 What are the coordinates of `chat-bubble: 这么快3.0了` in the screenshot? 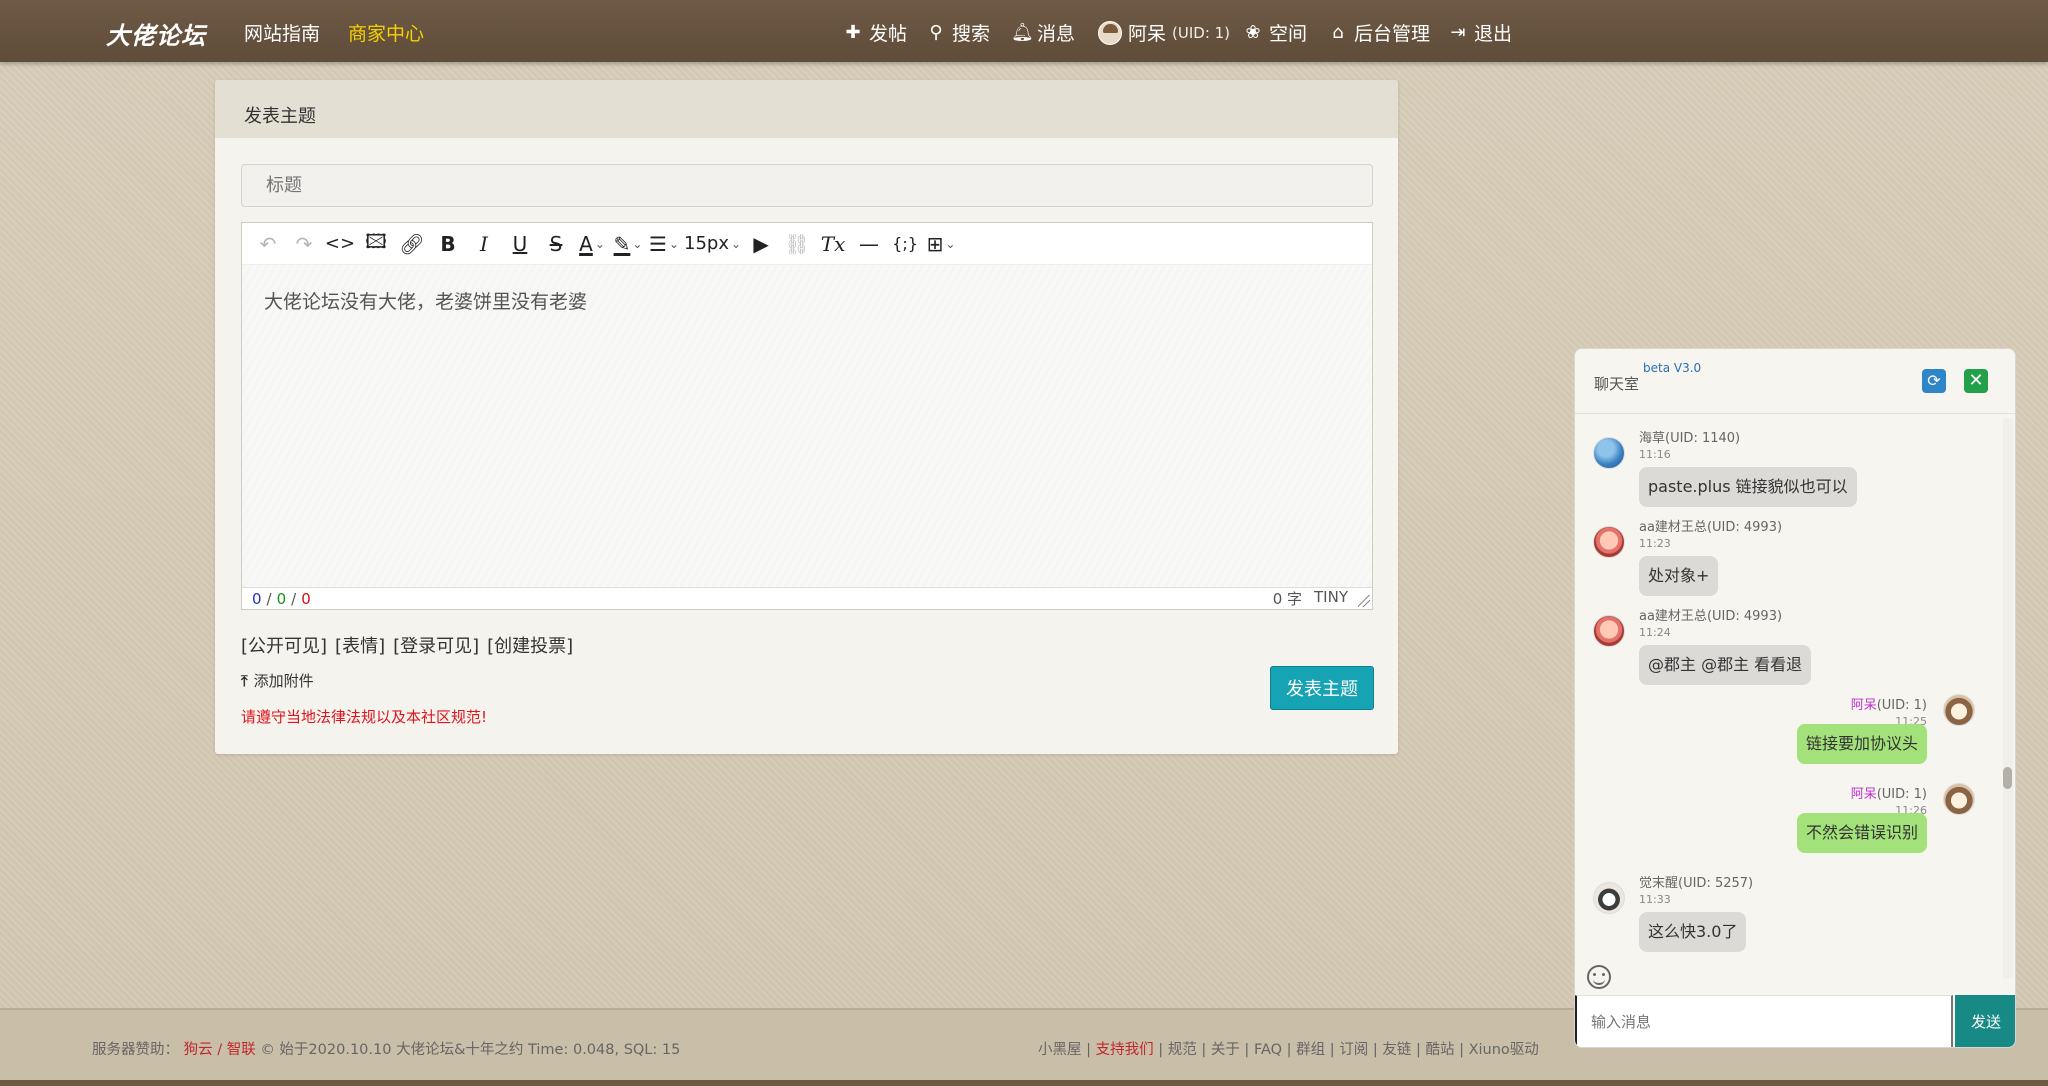 It's located at (1693, 932).